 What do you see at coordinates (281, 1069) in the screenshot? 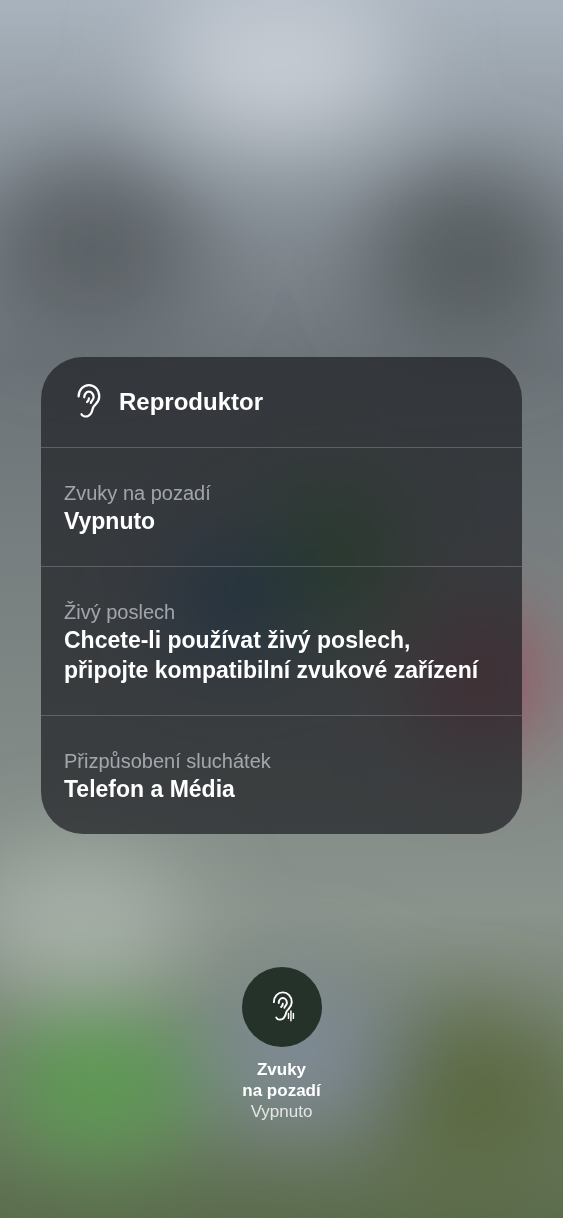
I see `toggle-label: Zvuky` at bounding box center [281, 1069].